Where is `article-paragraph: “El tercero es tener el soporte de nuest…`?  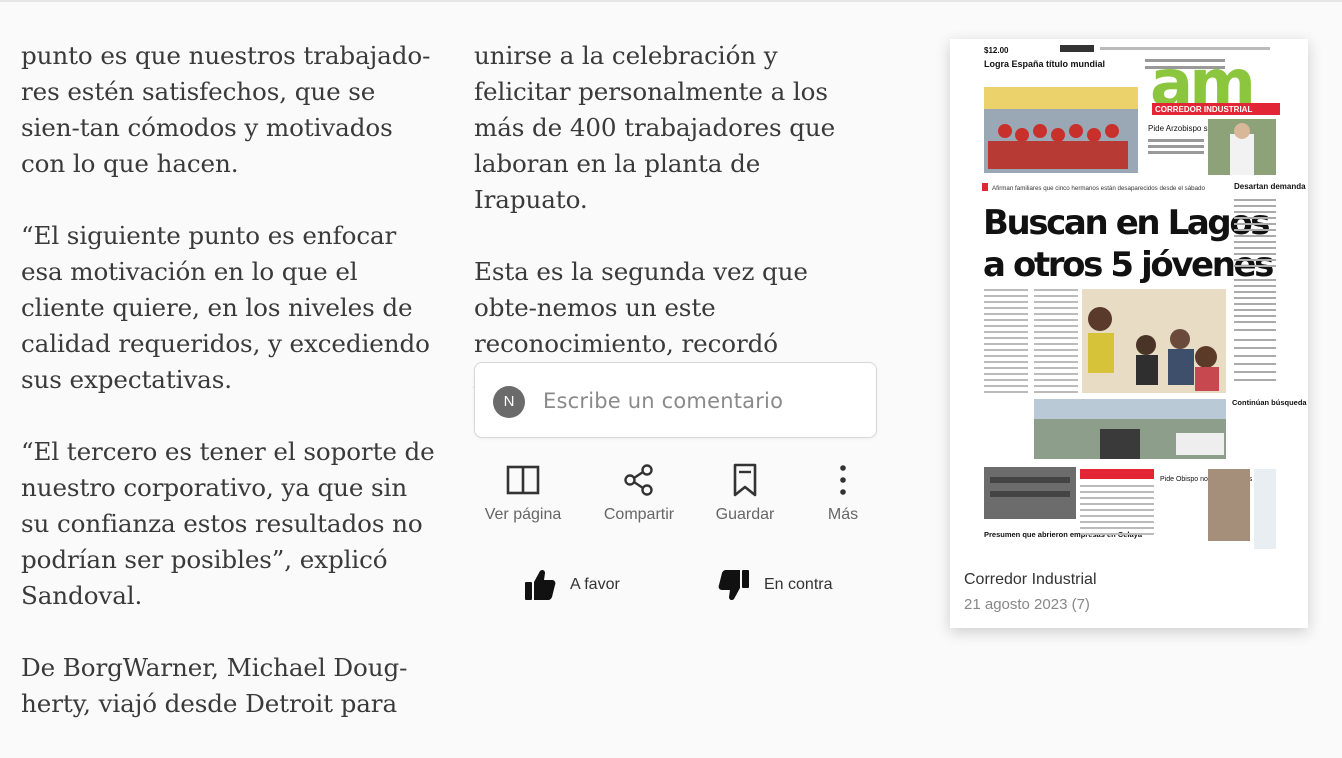
article-paragraph: “El tercero es tener el soporte de nuest… is located at coordinates (228, 523).